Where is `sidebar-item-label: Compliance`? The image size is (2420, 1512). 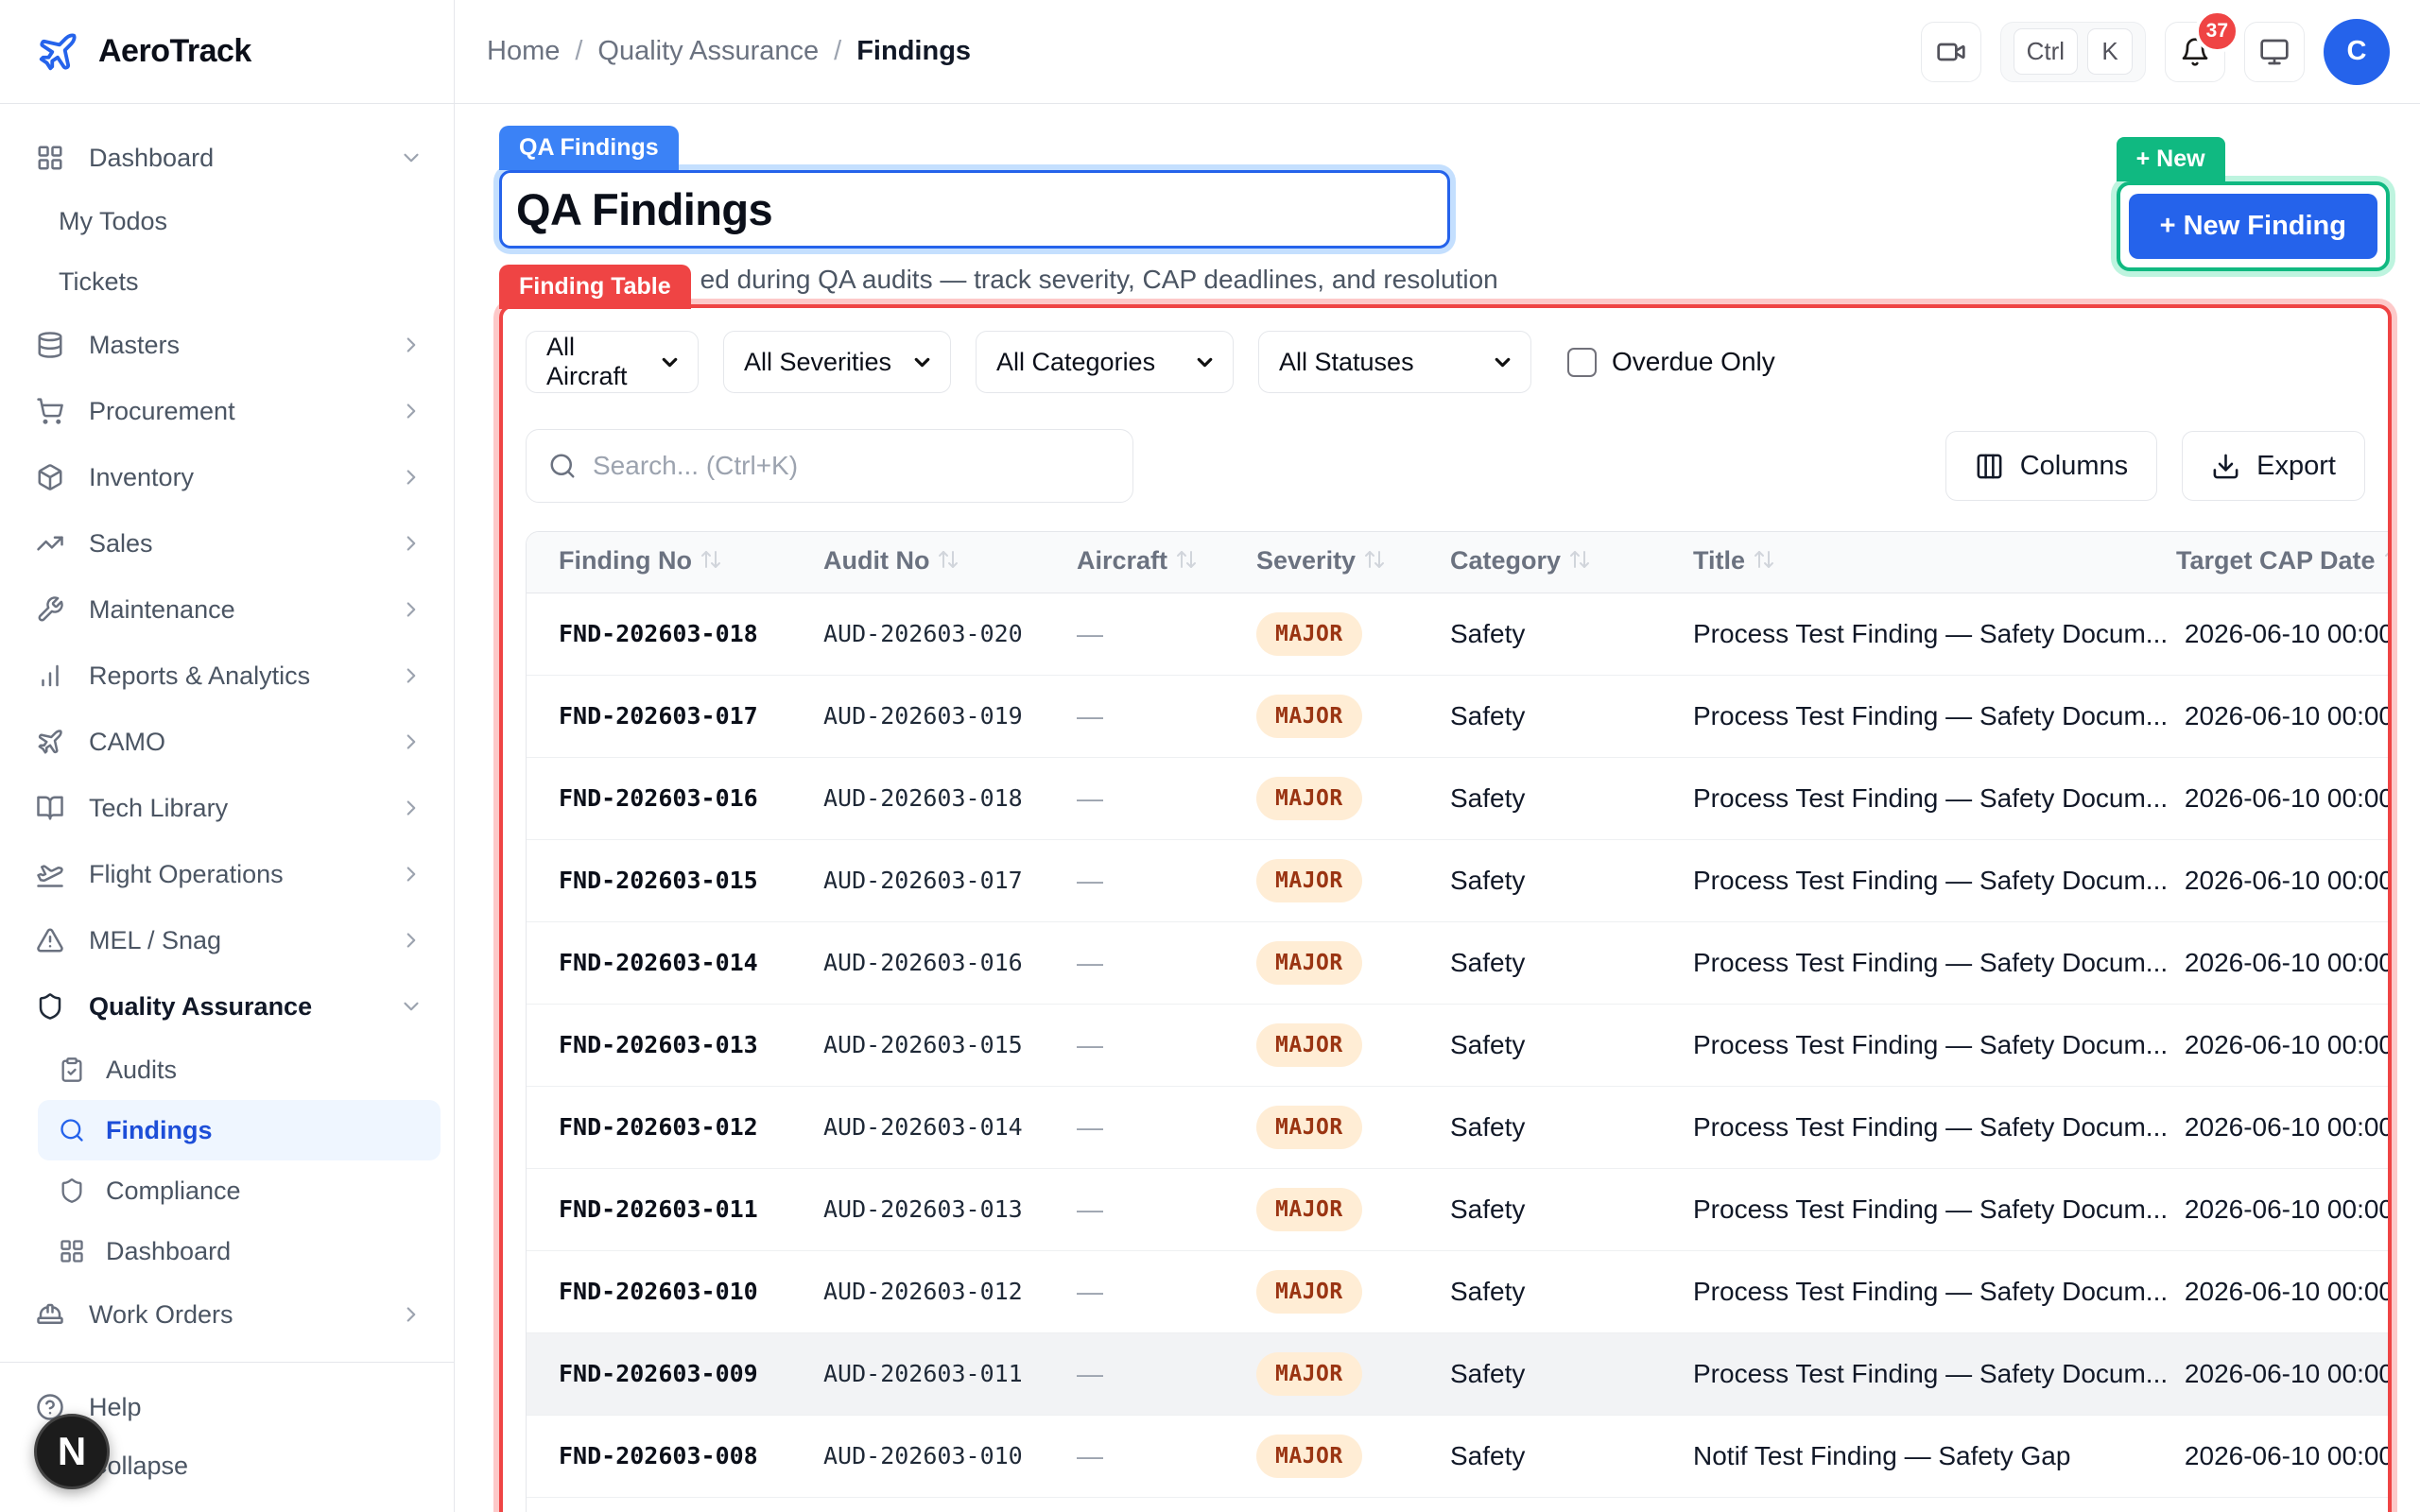
sidebar-item-label: Compliance is located at coordinates (173, 1190).